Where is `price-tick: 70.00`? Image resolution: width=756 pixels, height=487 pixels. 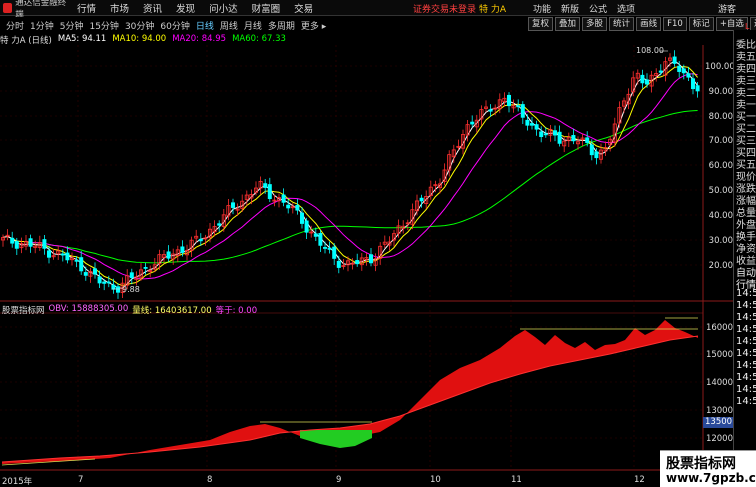
price-tick: 70.00 is located at coordinates (720, 141).